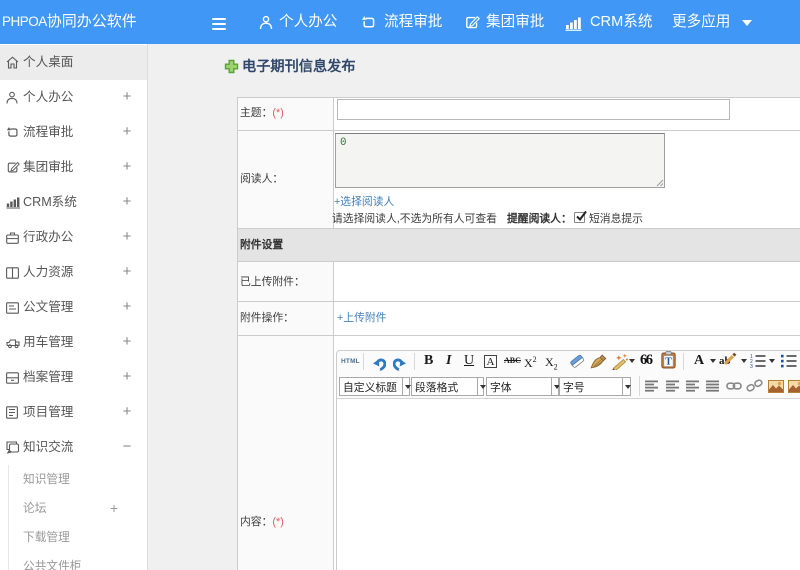  Describe the element at coordinates (751, 366) in the screenshot. I see `svg-text: 3` at that location.